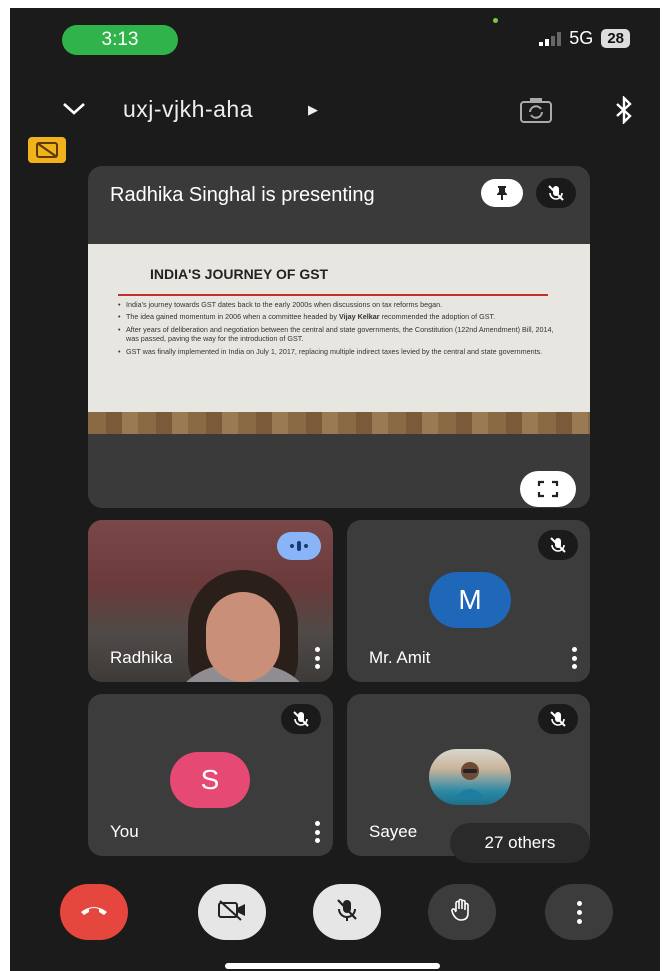 Image resolution: width=669 pixels, height=971 pixels. What do you see at coordinates (400, 657) in the screenshot?
I see `participant-name: Mr. Amit` at bounding box center [400, 657].